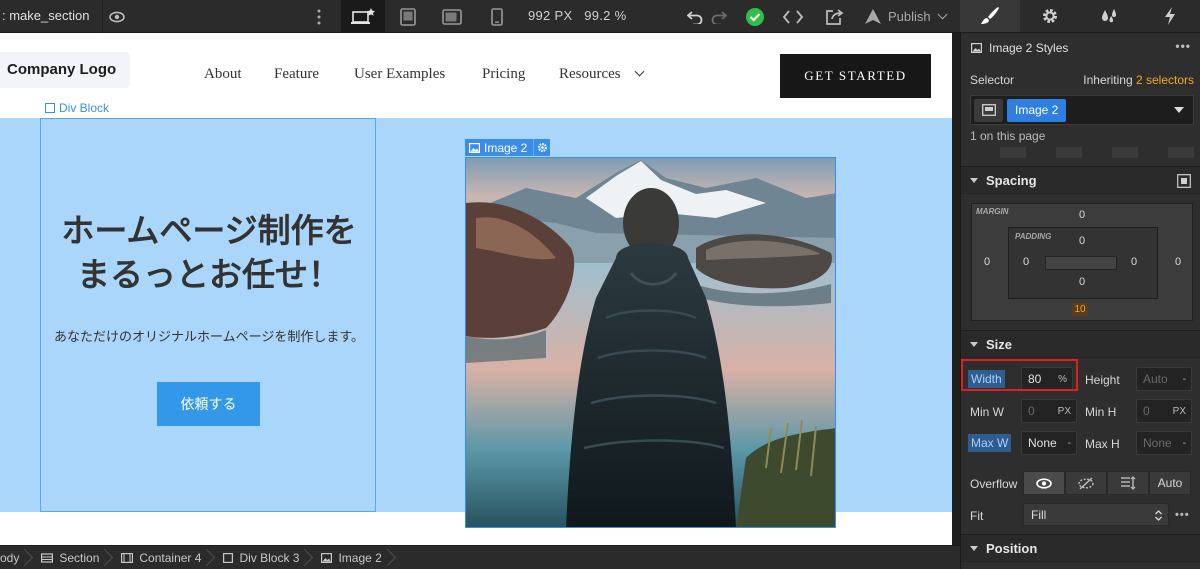 This screenshot has height=569, width=1200. What do you see at coordinates (1080, 344) in the screenshot?
I see `size-section-header: Size` at bounding box center [1080, 344].